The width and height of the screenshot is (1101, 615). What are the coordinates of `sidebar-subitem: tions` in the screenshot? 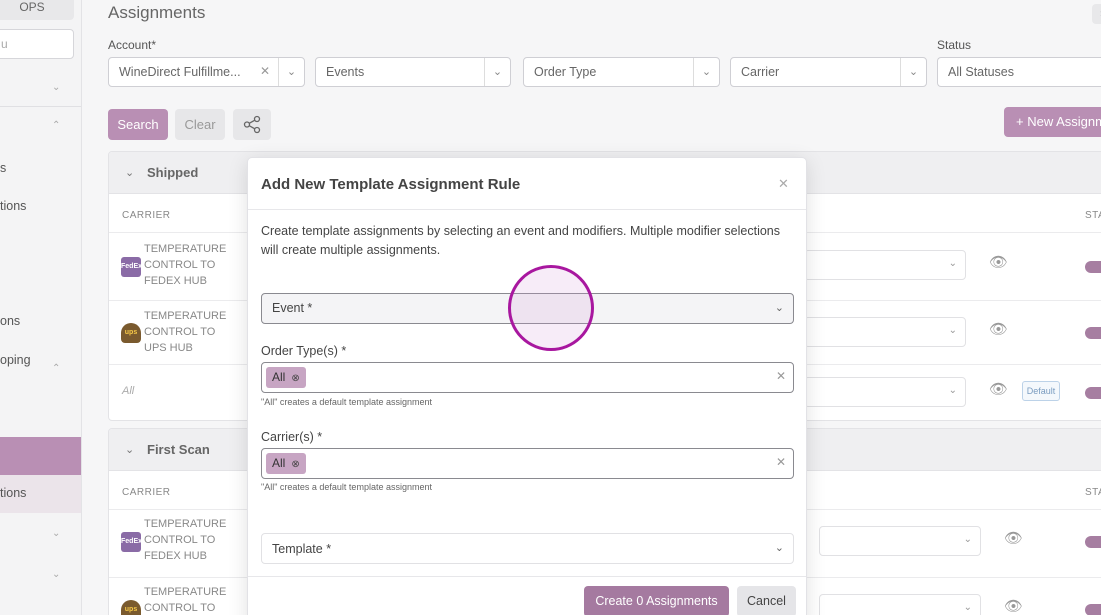 It's located at (40, 494).